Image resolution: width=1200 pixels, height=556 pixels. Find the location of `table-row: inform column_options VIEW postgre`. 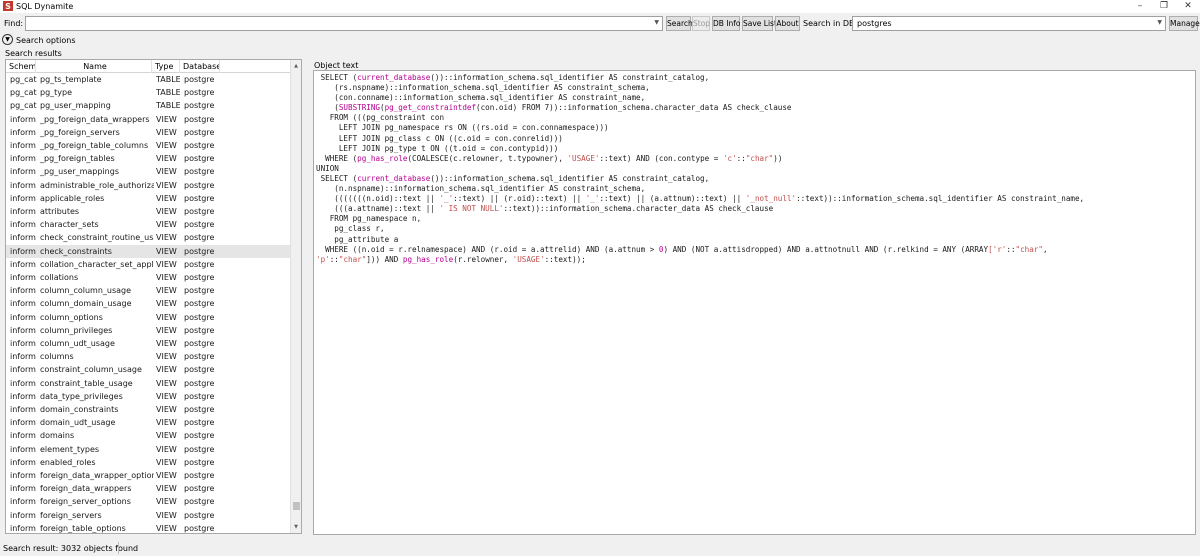

table-row: inform column_options VIEW postgre is located at coordinates (148, 317).